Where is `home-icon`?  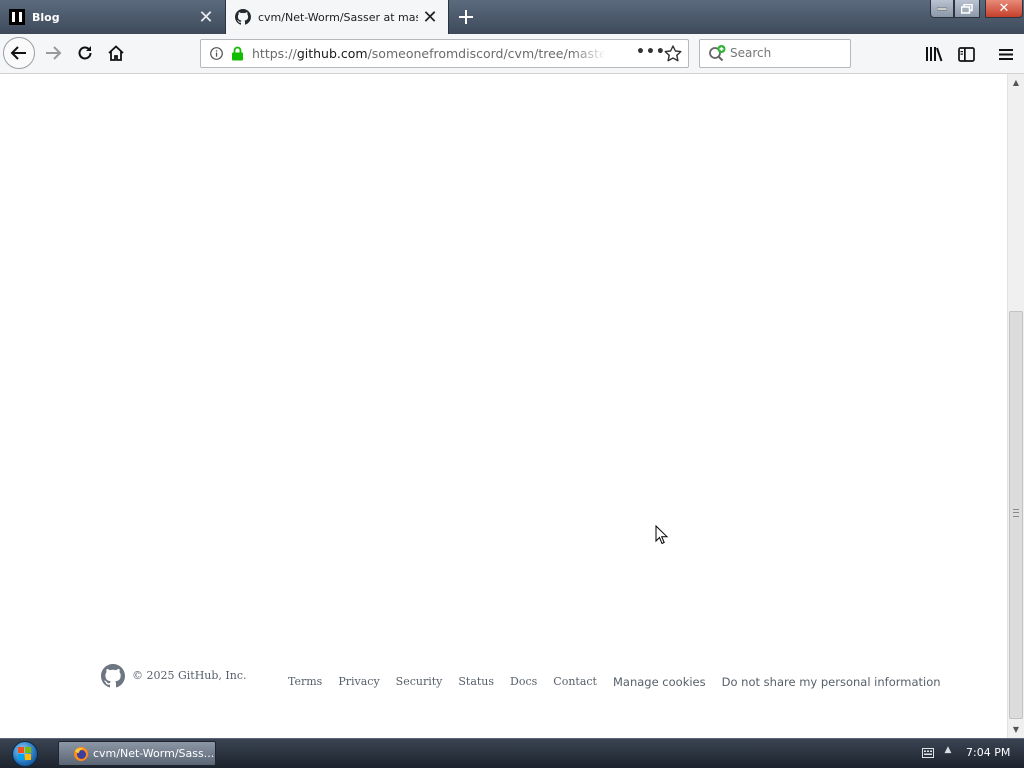 home-icon is located at coordinates (116, 53).